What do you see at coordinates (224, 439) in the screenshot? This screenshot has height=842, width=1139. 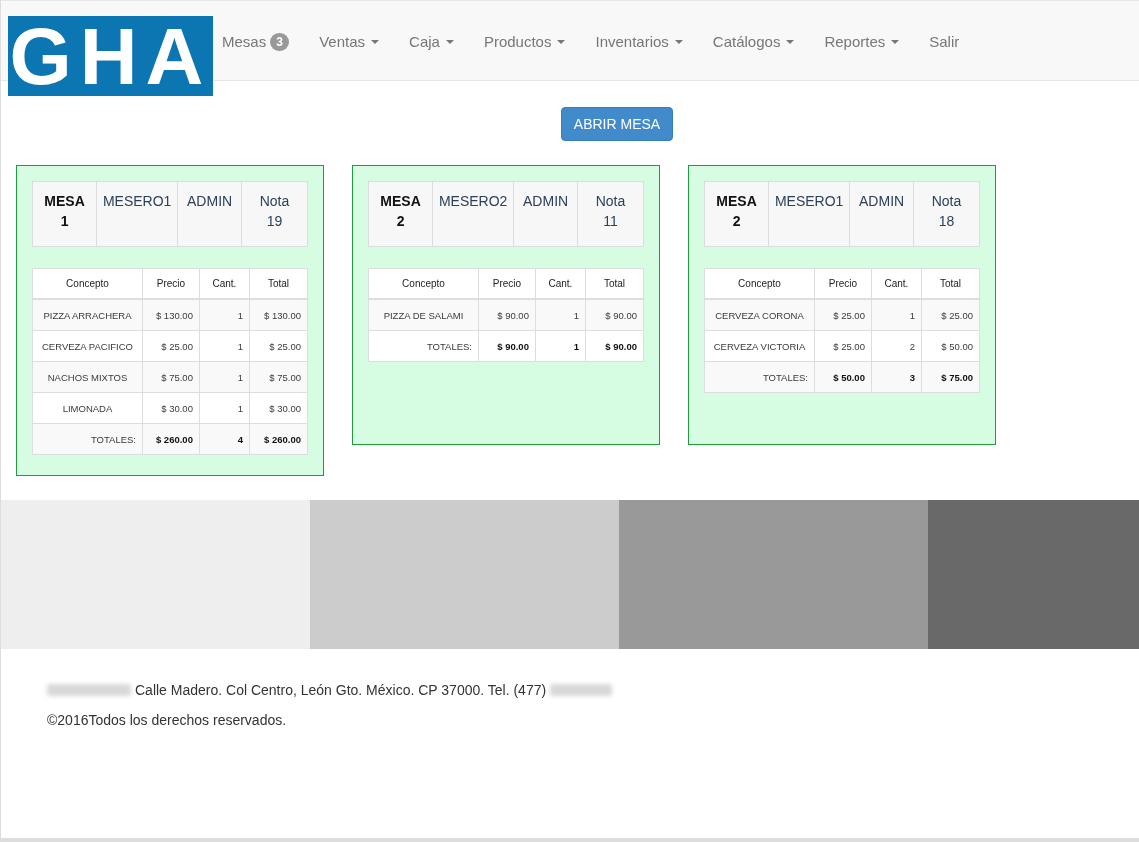 I see `total-cell: 4` at bounding box center [224, 439].